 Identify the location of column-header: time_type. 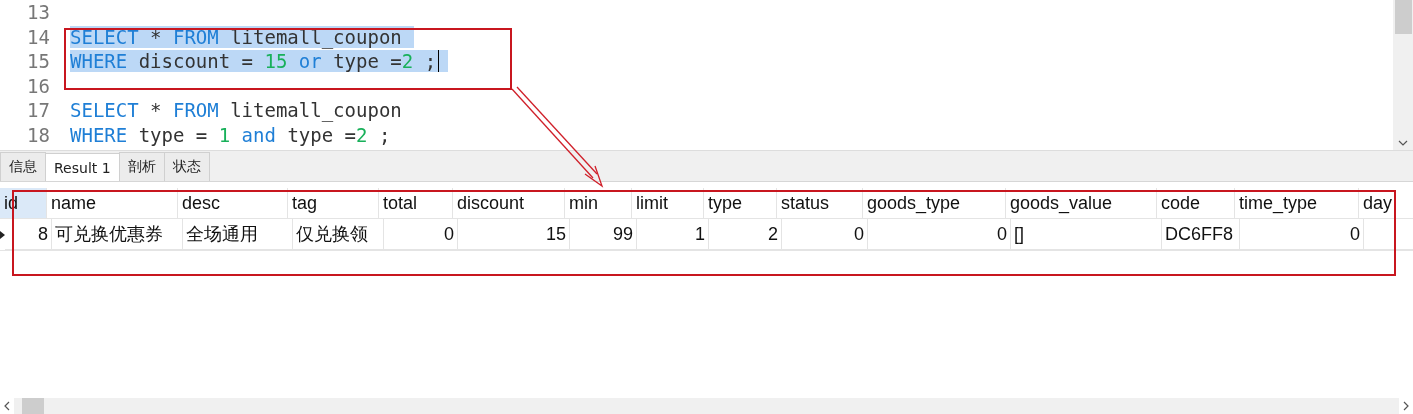
(1297, 203).